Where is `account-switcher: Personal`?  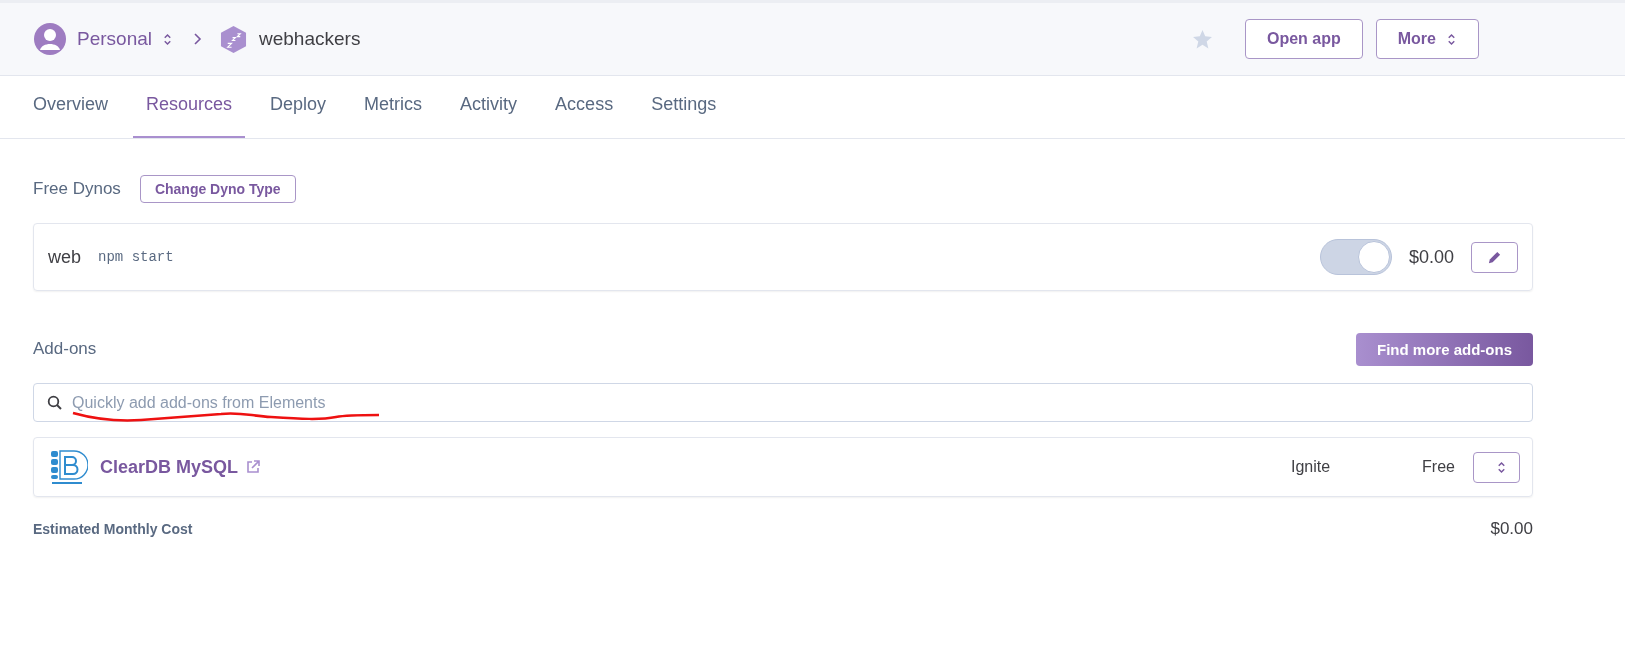
account-switcher: Personal is located at coordinates (114, 39).